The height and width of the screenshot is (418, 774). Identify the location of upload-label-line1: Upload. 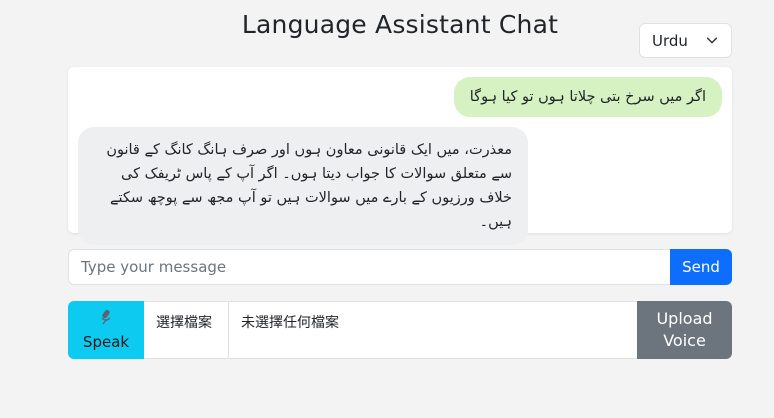
(684, 318).